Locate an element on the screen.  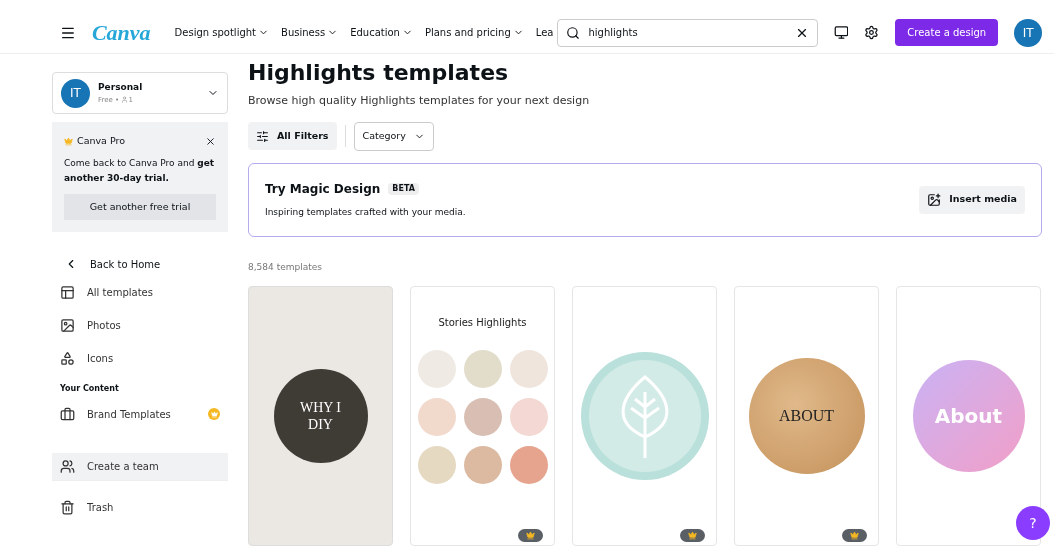
nav-menu-item: Business is located at coordinates (310, 32).